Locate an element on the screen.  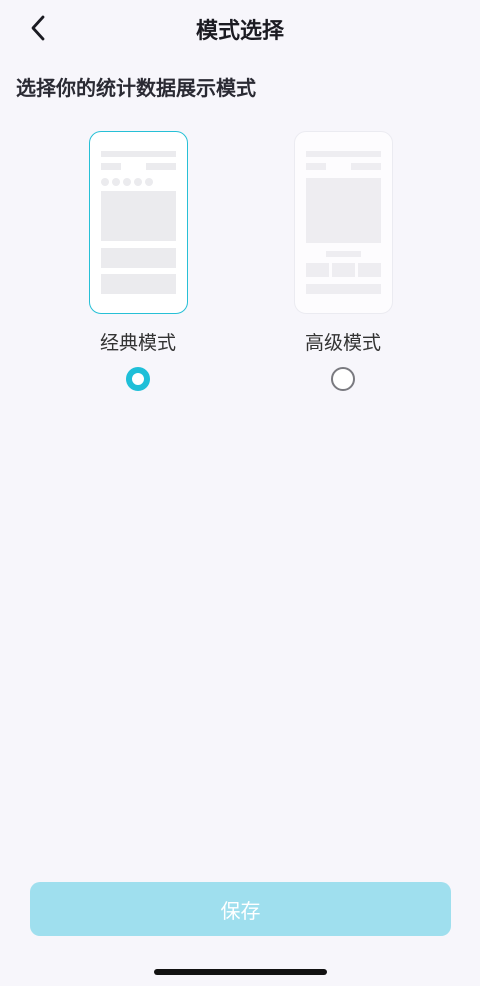
advanced-mode-radio is located at coordinates (343, 379).